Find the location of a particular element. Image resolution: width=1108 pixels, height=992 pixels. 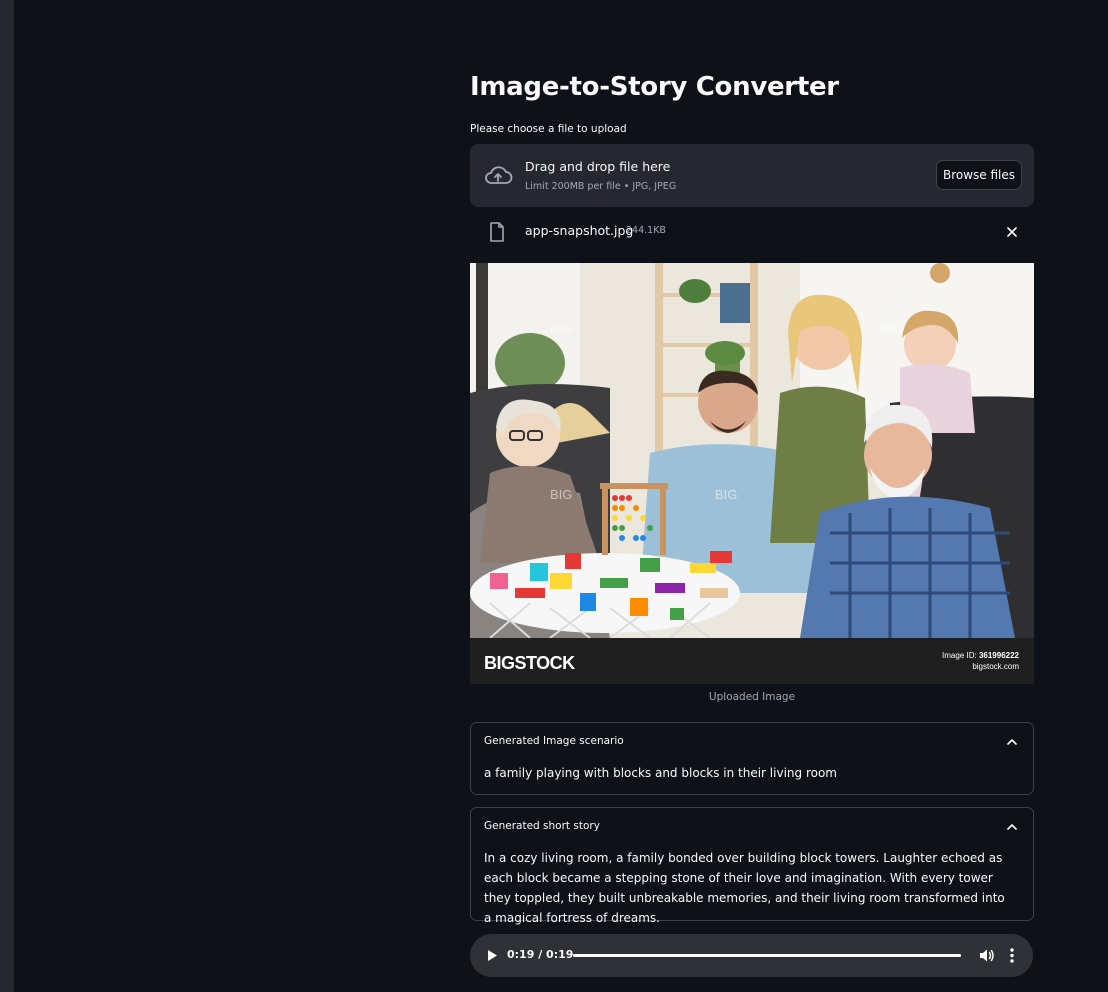

play-icon is located at coordinates (492, 955).